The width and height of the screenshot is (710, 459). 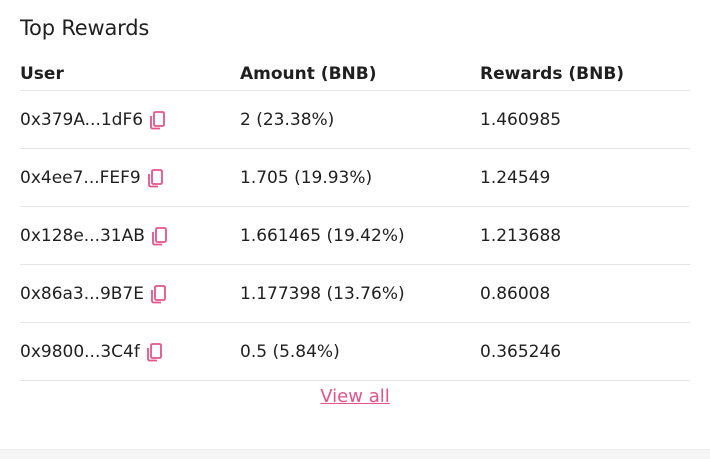 What do you see at coordinates (290, 352) in the screenshot?
I see `amount-cell: 0.5 (5.84%)` at bounding box center [290, 352].